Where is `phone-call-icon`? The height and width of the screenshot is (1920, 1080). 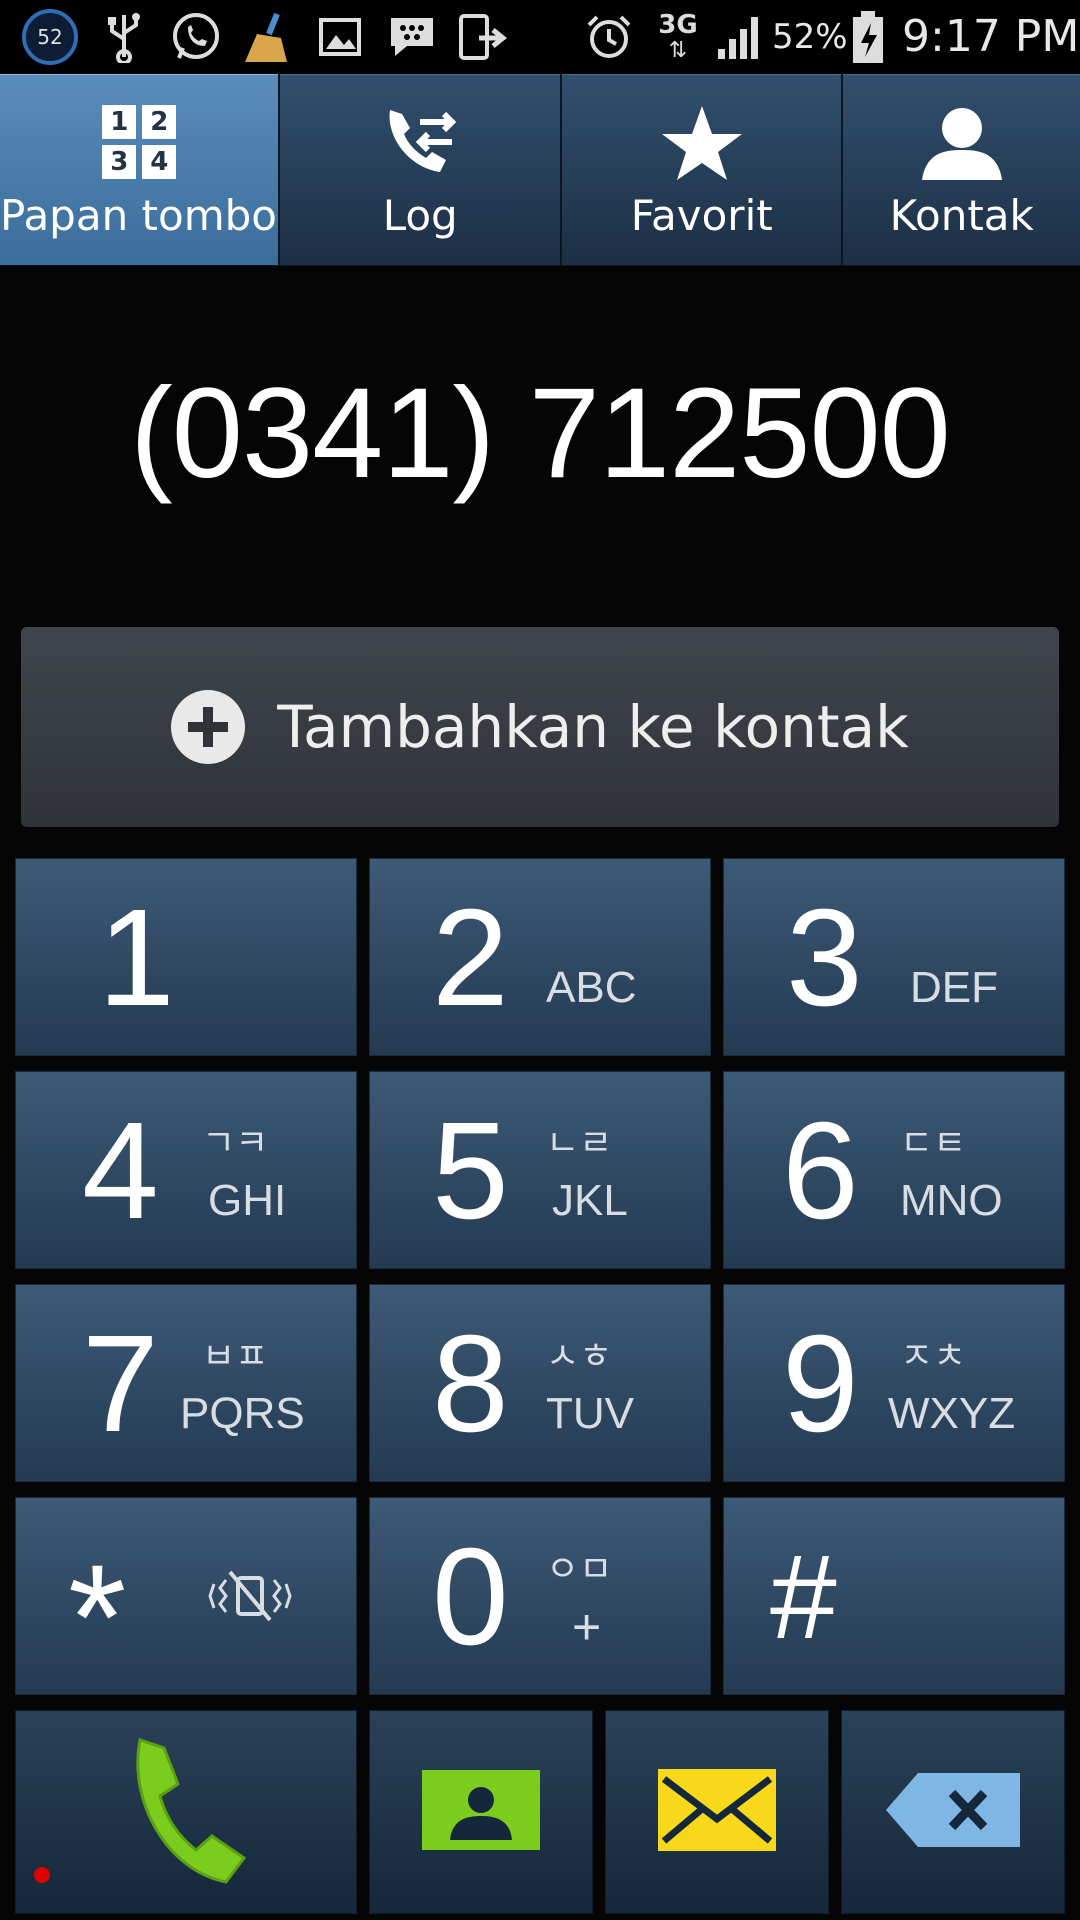
phone-call-icon is located at coordinates (186, 1812).